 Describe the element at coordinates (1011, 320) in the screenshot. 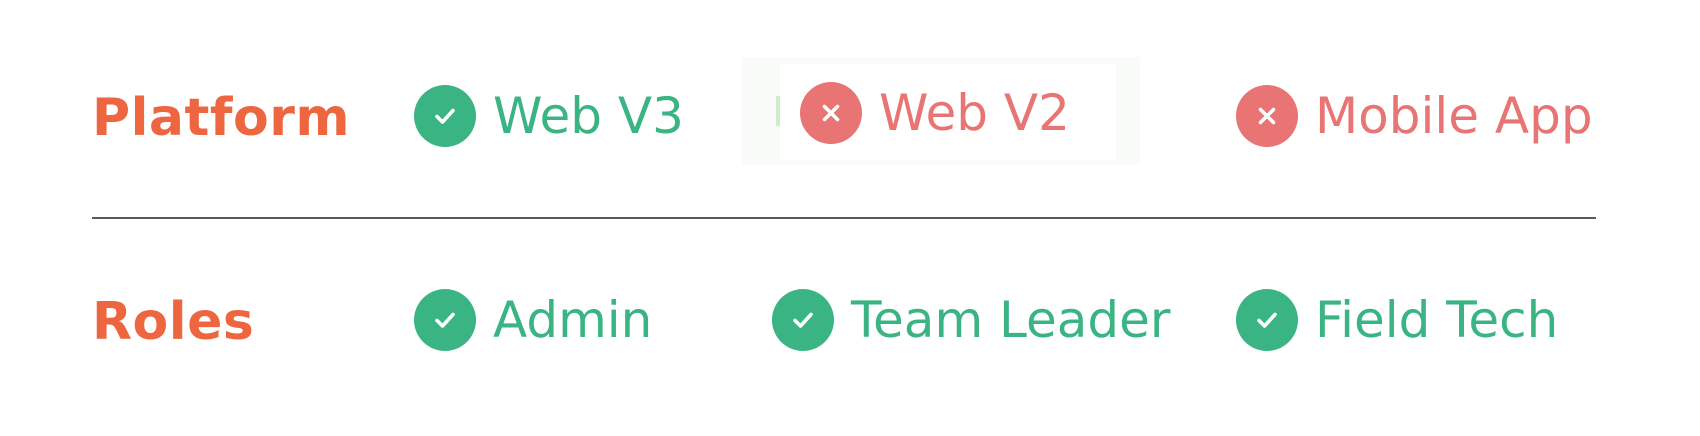

I see `roles-item-label: Team Leader` at that location.